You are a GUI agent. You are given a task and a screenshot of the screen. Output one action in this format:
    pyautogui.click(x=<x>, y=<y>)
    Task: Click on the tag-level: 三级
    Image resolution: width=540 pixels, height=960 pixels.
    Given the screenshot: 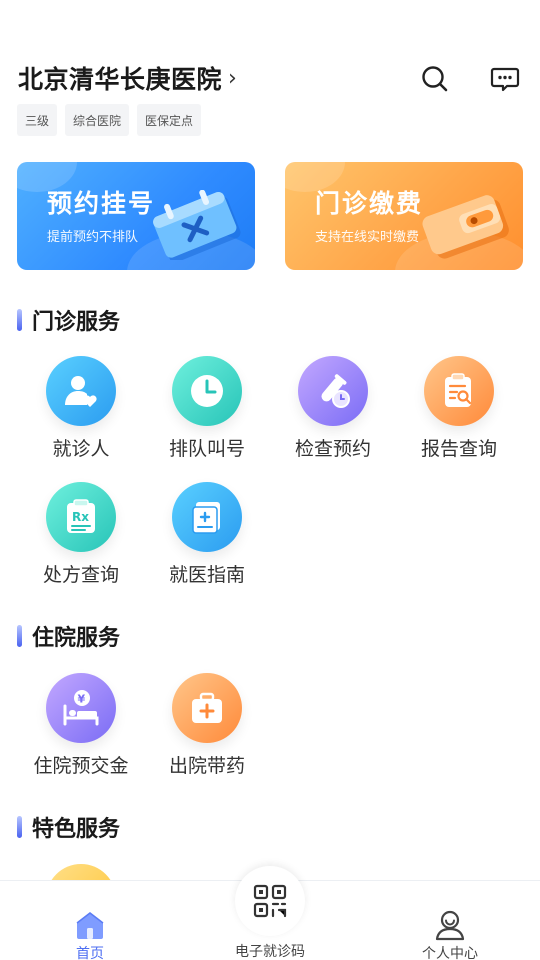 What is the action you would take?
    pyautogui.click(x=37, y=120)
    